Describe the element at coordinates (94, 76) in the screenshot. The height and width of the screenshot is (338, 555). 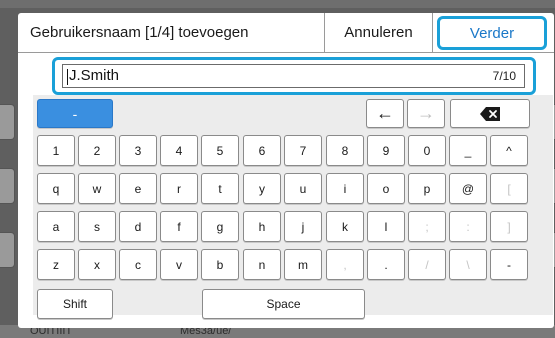
I see `username-value: J.Smith` at that location.